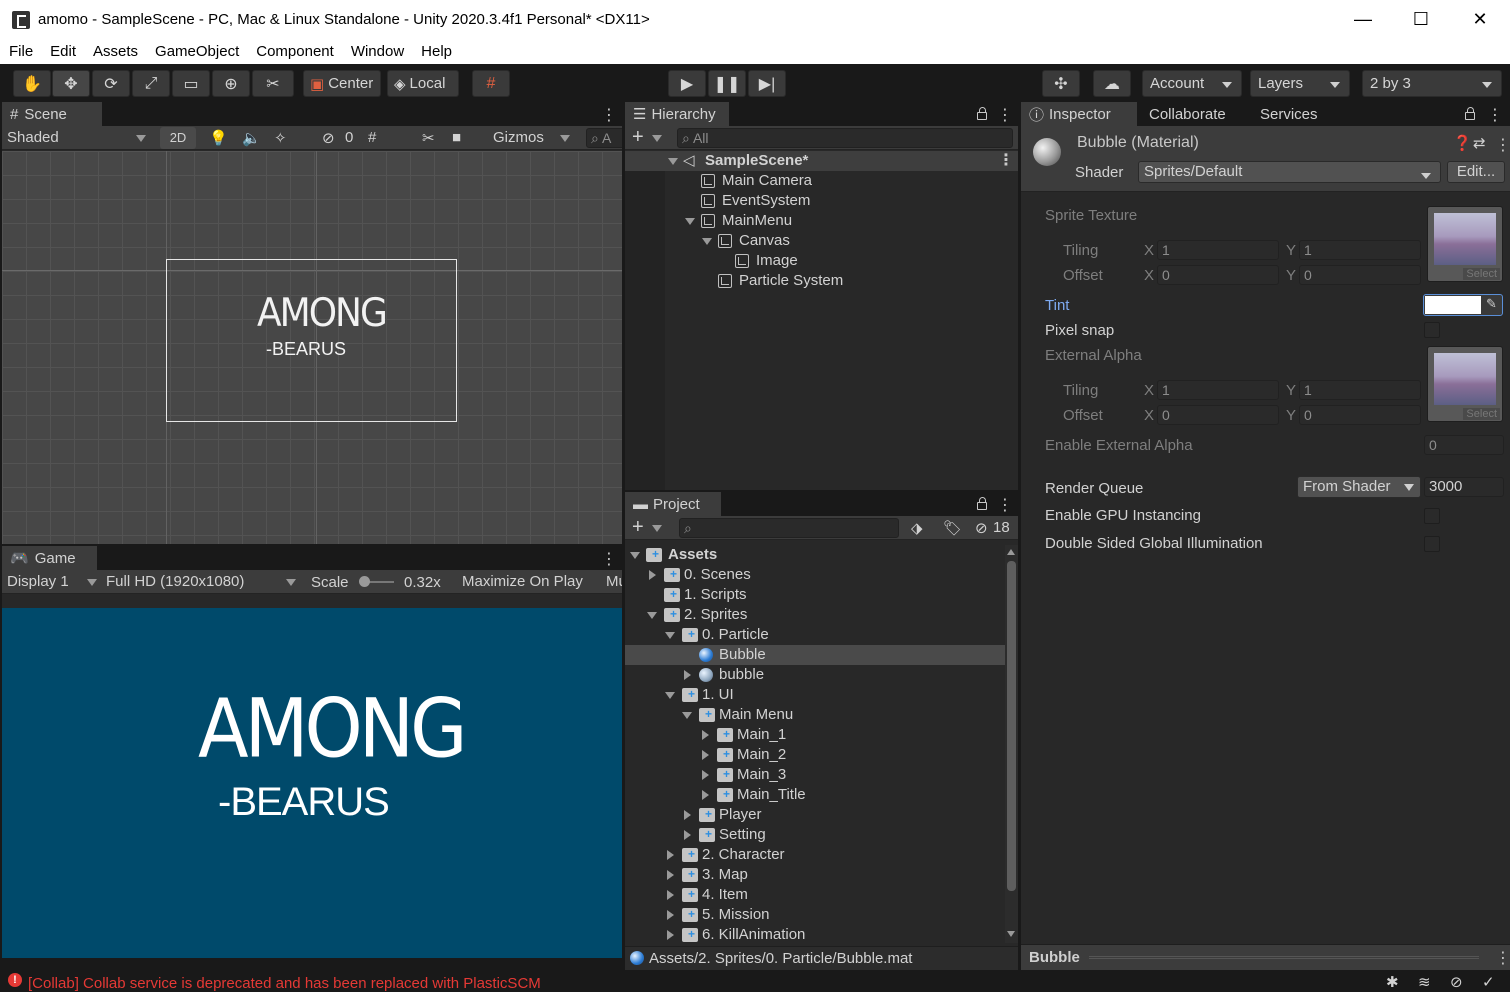 The image size is (1510, 992). I want to click on step-button: ▶|, so click(767, 83).